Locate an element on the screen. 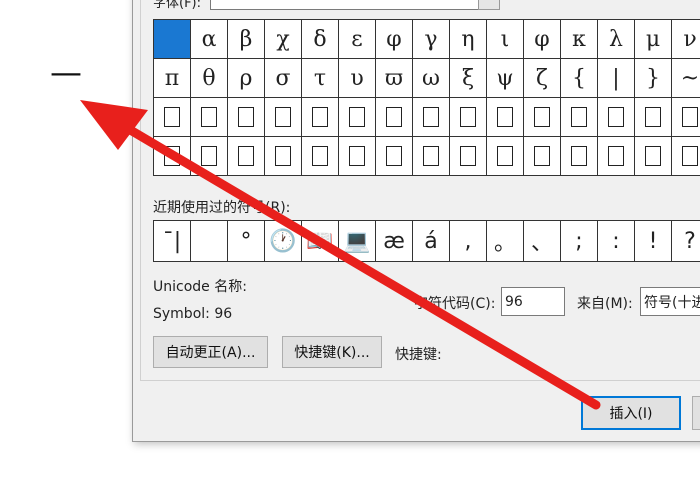 This screenshot has width=700, height=500. symbol-cell: υ is located at coordinates (357, 78).